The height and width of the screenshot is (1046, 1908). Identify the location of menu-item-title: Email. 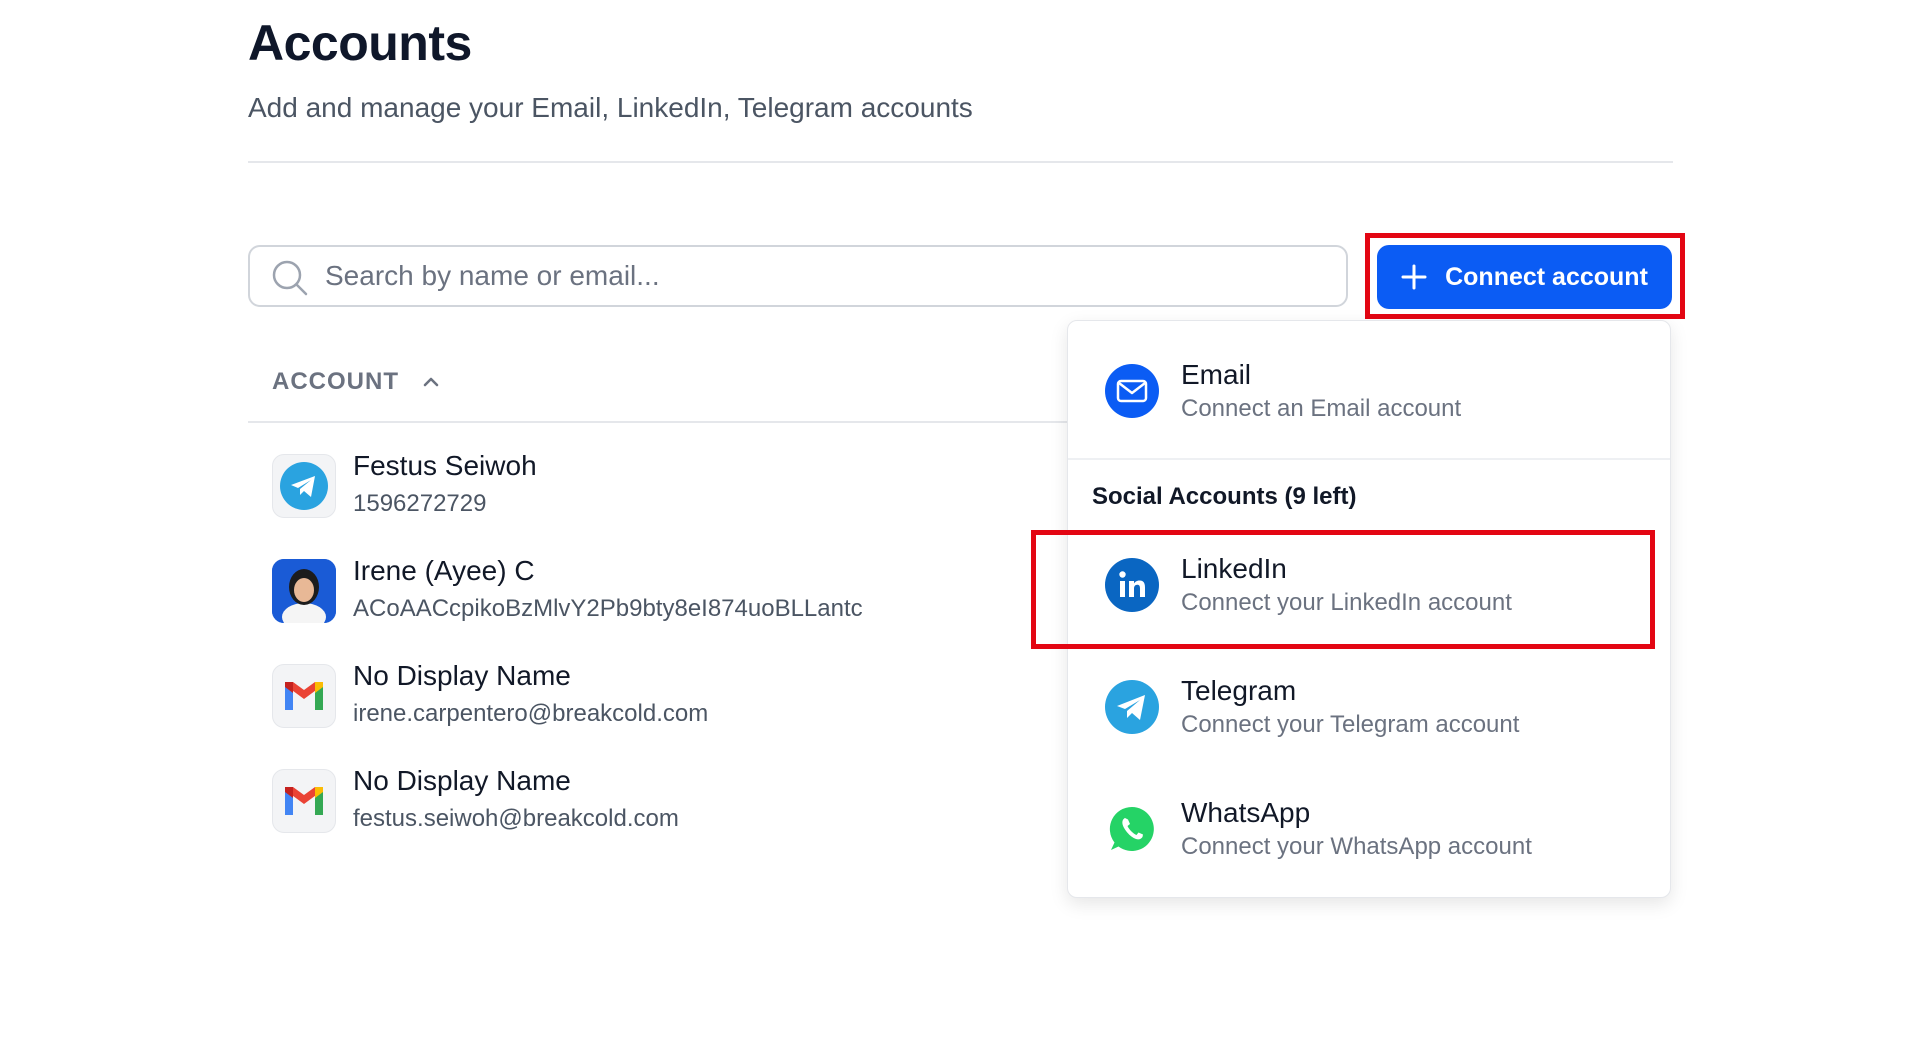
(1216, 374).